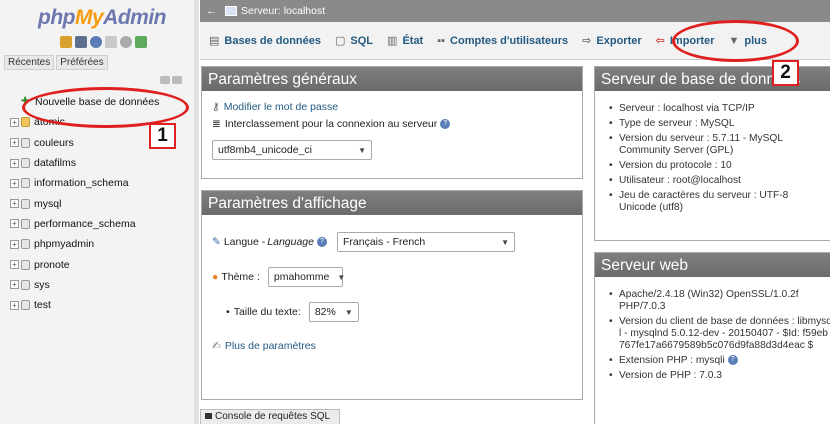  I want to click on info-text: Utilisateur : root@localhost, so click(680, 180).